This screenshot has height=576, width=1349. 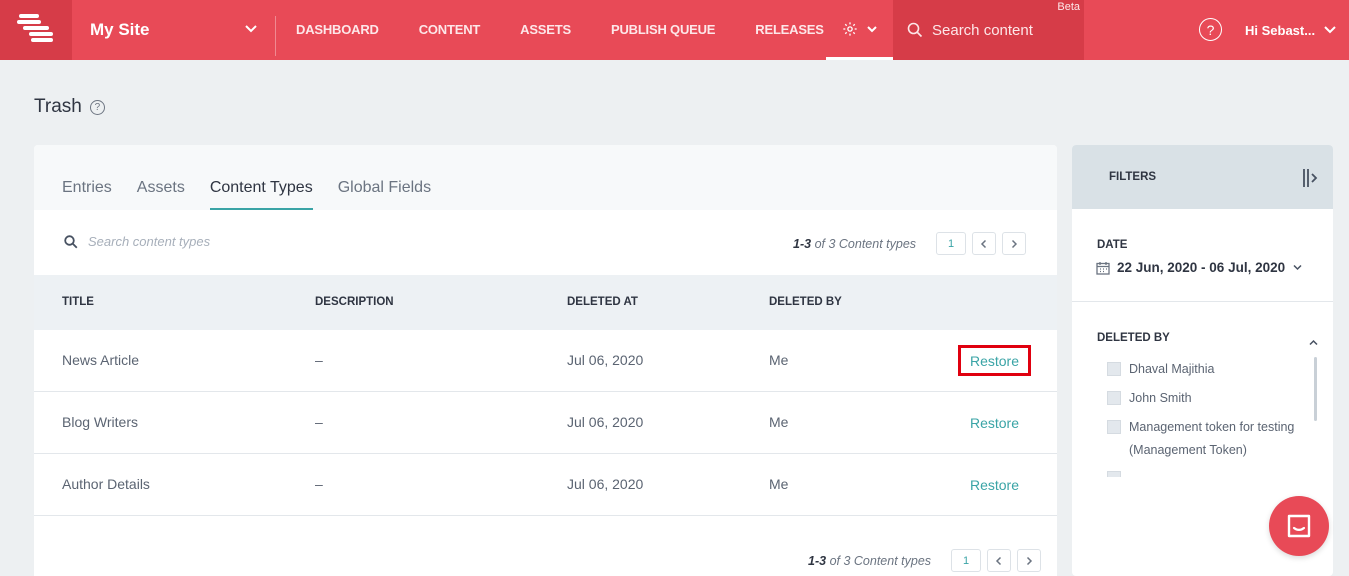 What do you see at coordinates (1112, 245) in the screenshot?
I see `date-filter-label: DATE` at bounding box center [1112, 245].